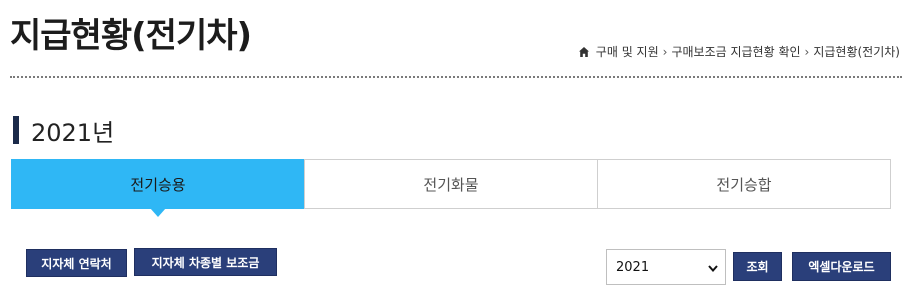 Image resolution: width=912 pixels, height=293 pixels. I want to click on tab-label: 전기승합, so click(744, 184).